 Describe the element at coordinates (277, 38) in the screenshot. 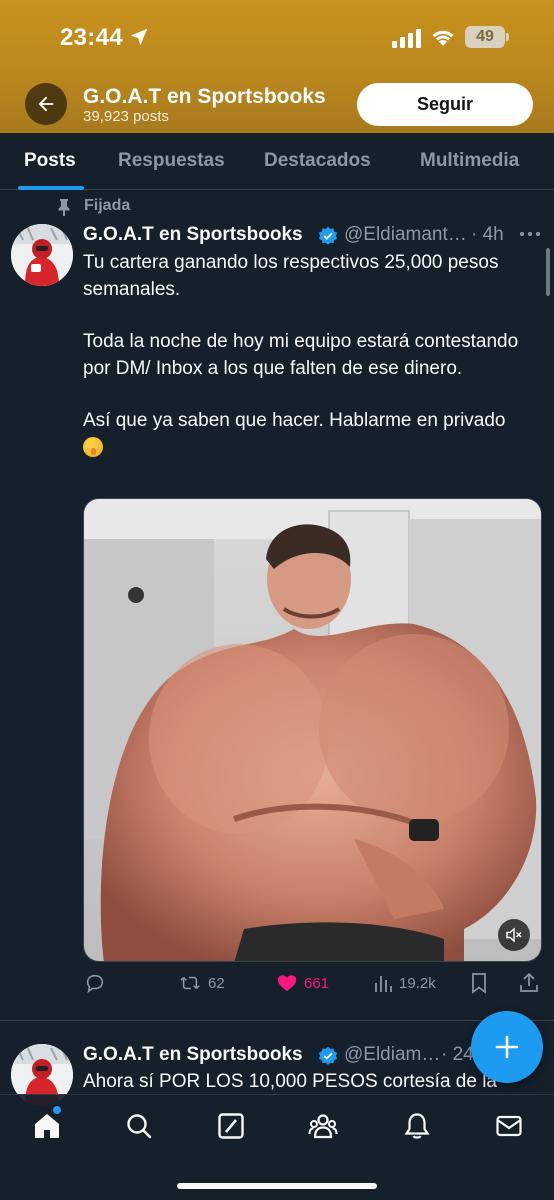

I see `status-bar: 23:44 49` at that location.